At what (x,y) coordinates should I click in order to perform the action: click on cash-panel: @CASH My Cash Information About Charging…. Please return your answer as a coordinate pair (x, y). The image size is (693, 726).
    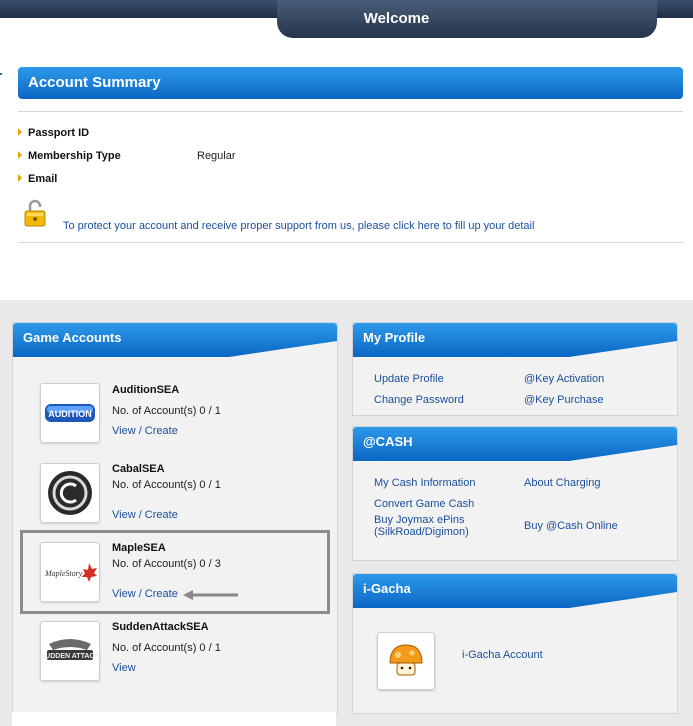
    Looking at the image, I should click on (515, 493).